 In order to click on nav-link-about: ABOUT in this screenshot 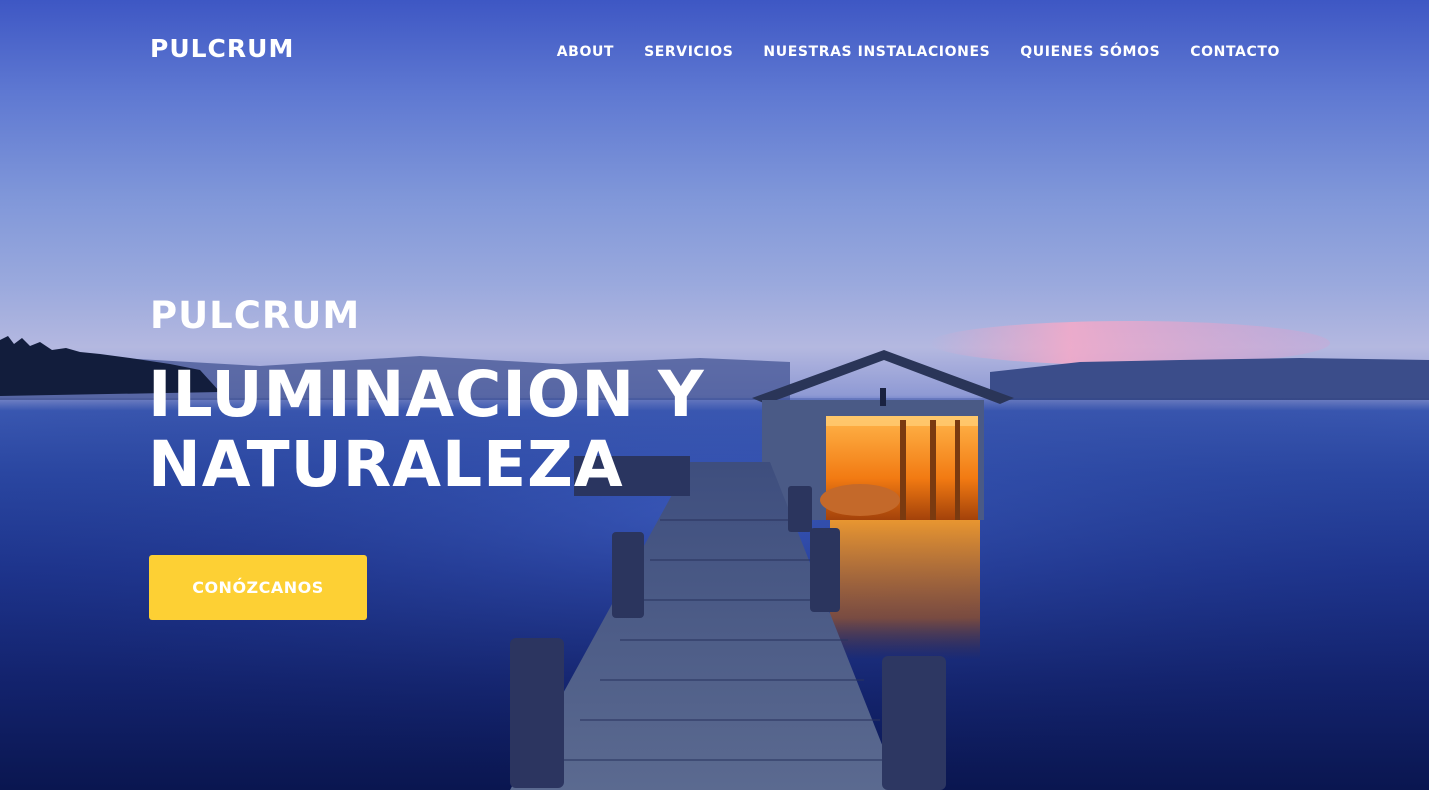, I will do `click(585, 52)`.